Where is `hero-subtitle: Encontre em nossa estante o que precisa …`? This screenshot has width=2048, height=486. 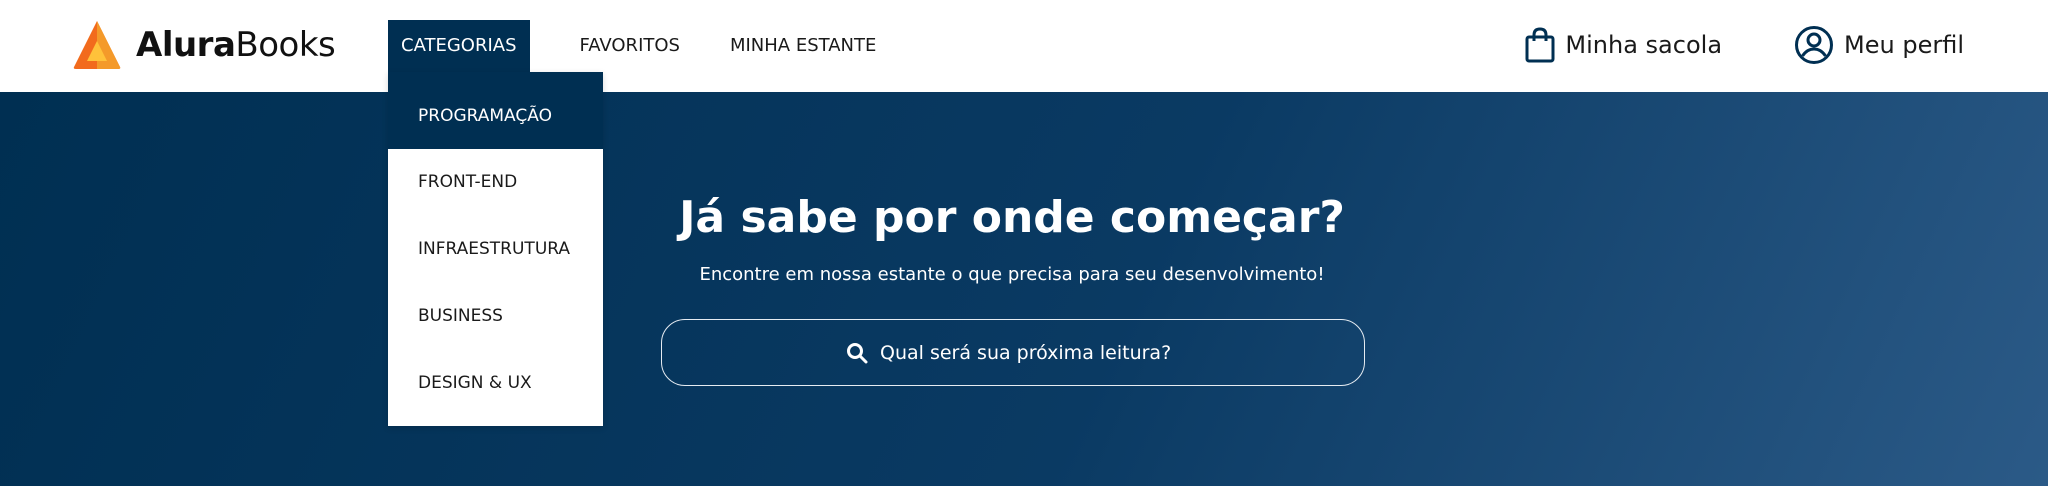
hero-subtitle: Encontre em nossa estante o que precisa … is located at coordinates (1012, 274).